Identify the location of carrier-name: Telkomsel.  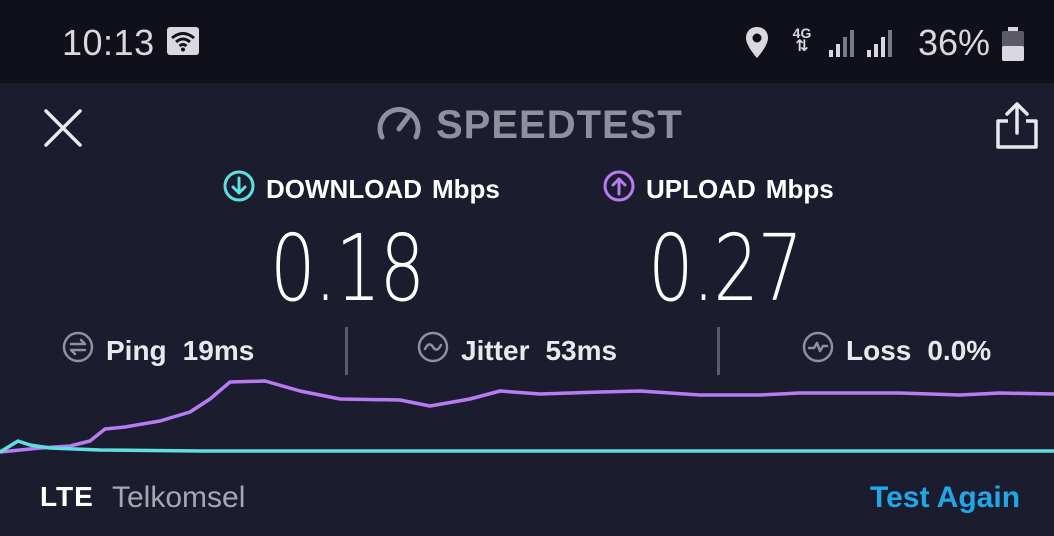
(179, 497).